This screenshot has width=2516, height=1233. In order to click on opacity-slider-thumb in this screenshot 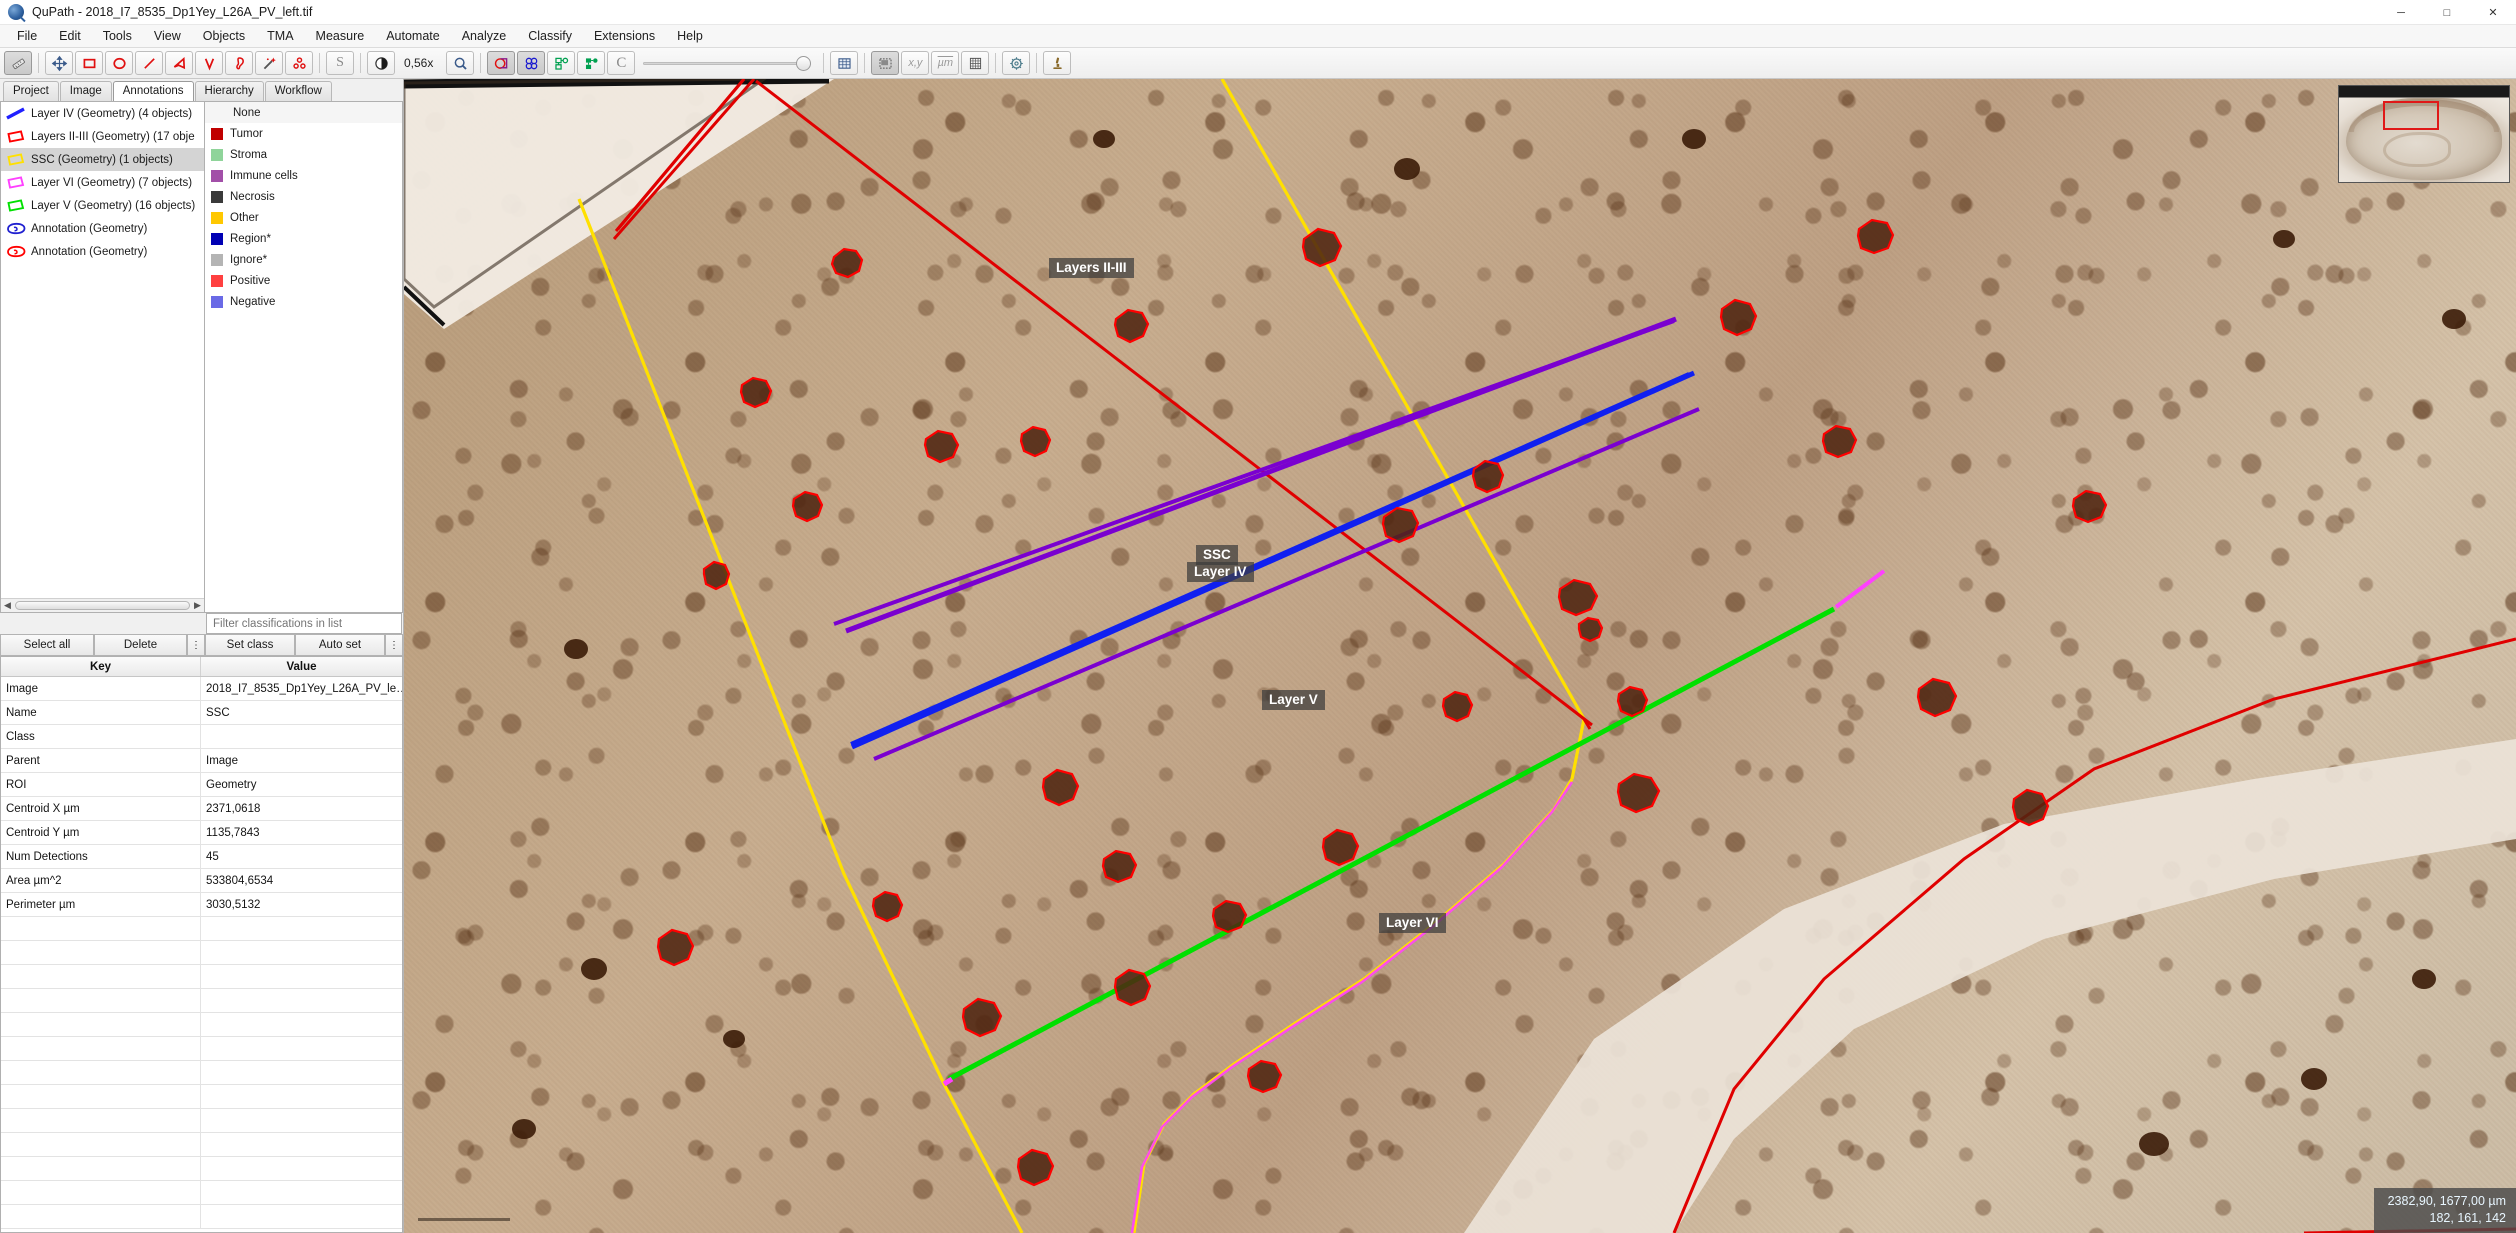, I will do `click(804, 63)`.